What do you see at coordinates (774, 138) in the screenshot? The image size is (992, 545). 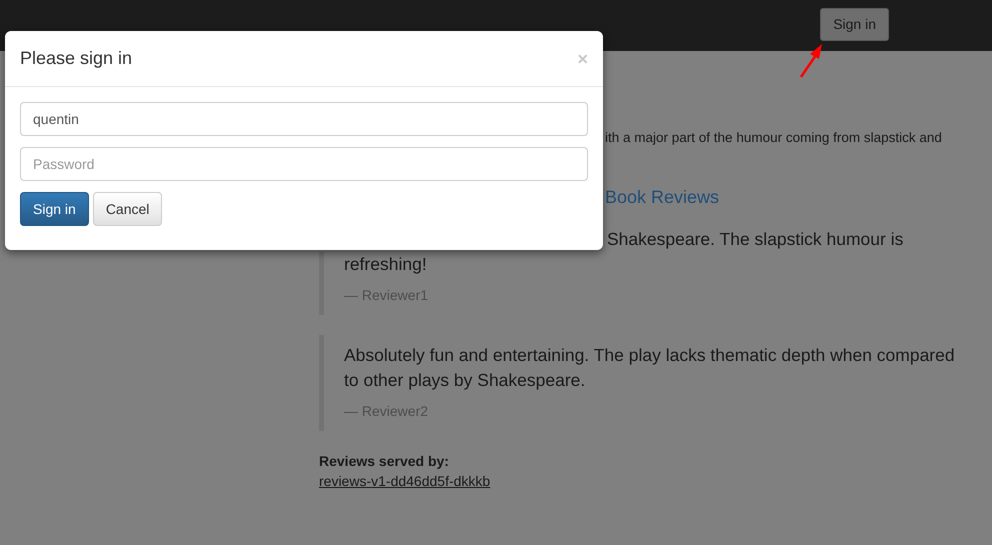 I see `description-text: ith a major part of the humour coming from slapstick and` at bounding box center [774, 138].